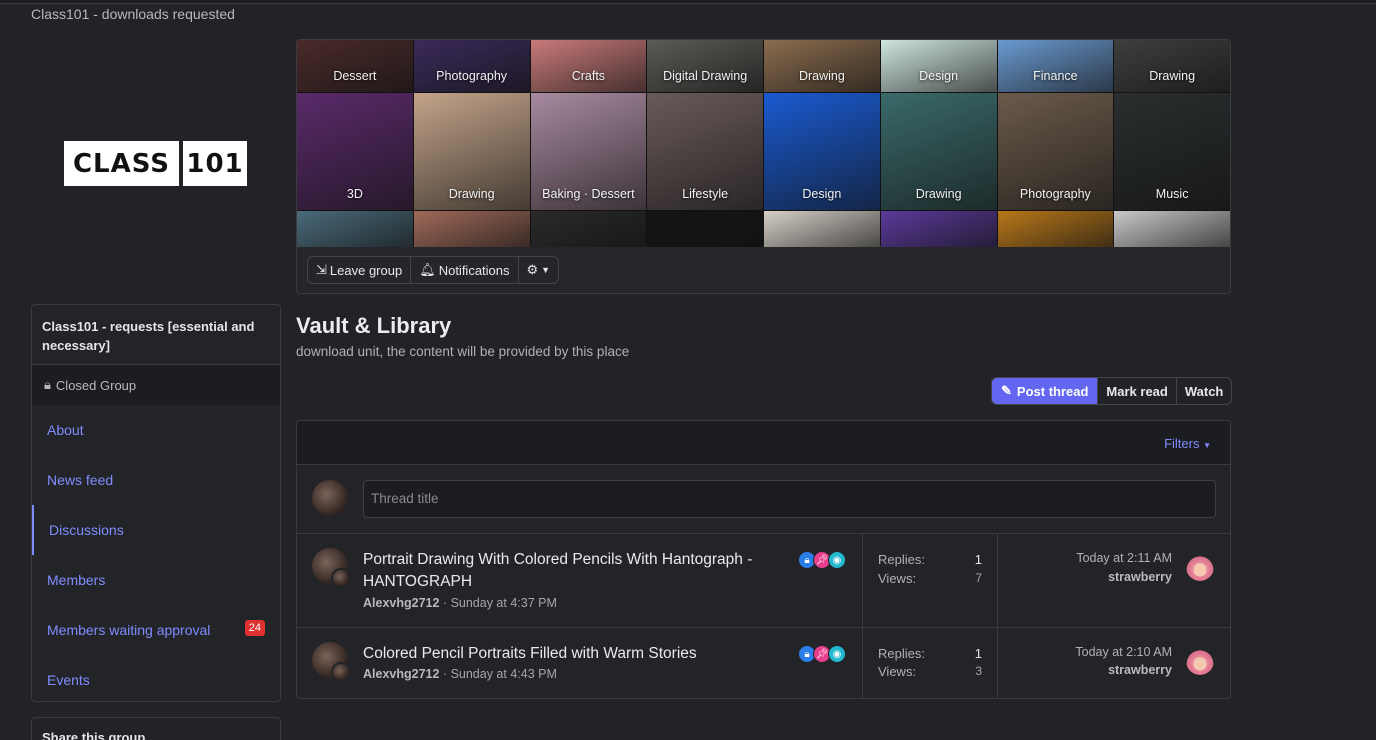 Image resolution: width=1376 pixels, height=740 pixels. I want to click on leave-group-button: ⇲ Leave group, so click(360, 270).